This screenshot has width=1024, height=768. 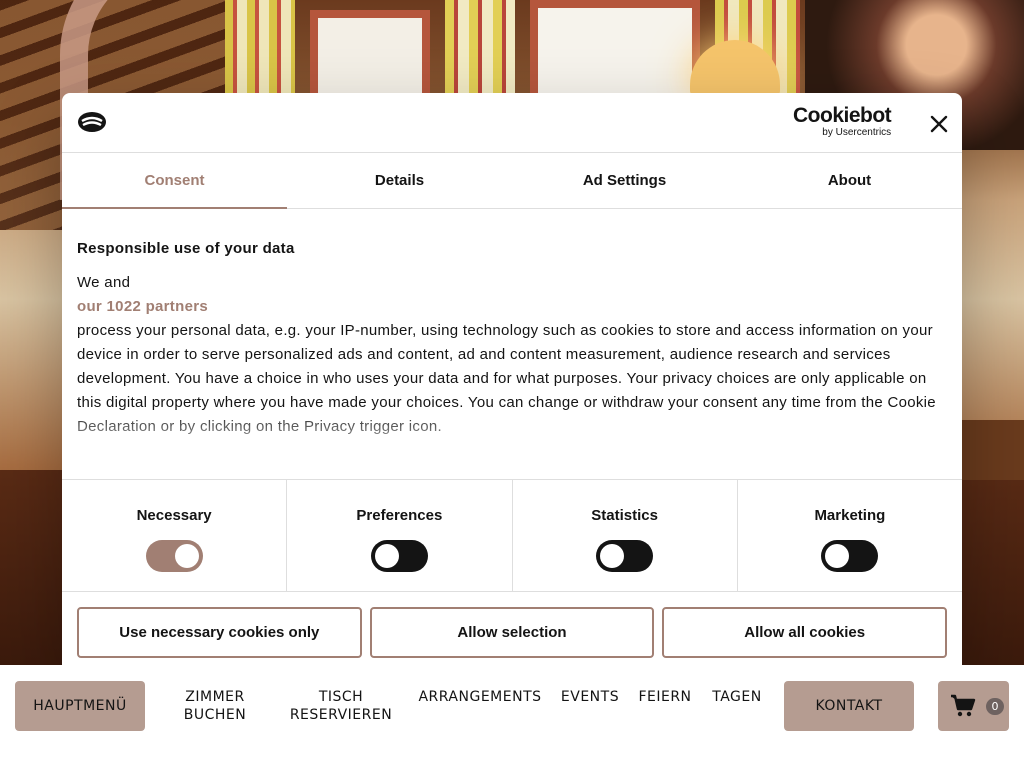 What do you see at coordinates (939, 124) in the screenshot?
I see `close-icon` at bounding box center [939, 124].